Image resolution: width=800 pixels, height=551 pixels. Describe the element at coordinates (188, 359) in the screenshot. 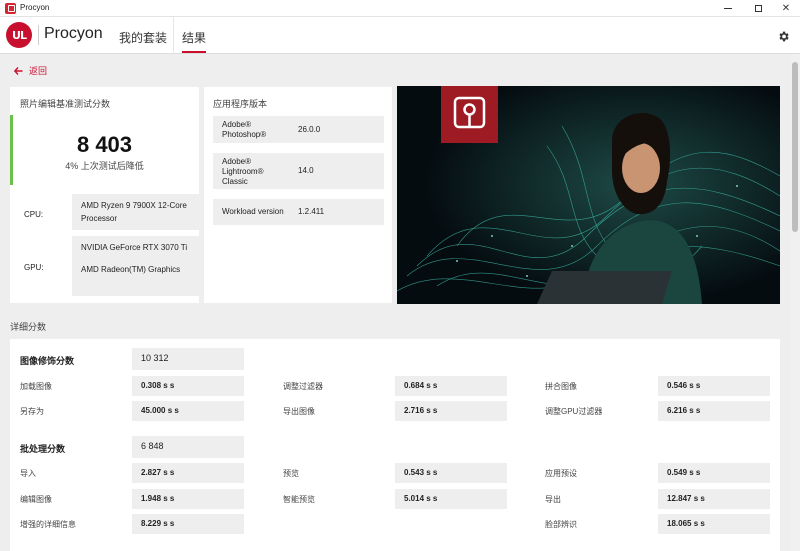

I see `section-score-retouch: 10 312` at that location.